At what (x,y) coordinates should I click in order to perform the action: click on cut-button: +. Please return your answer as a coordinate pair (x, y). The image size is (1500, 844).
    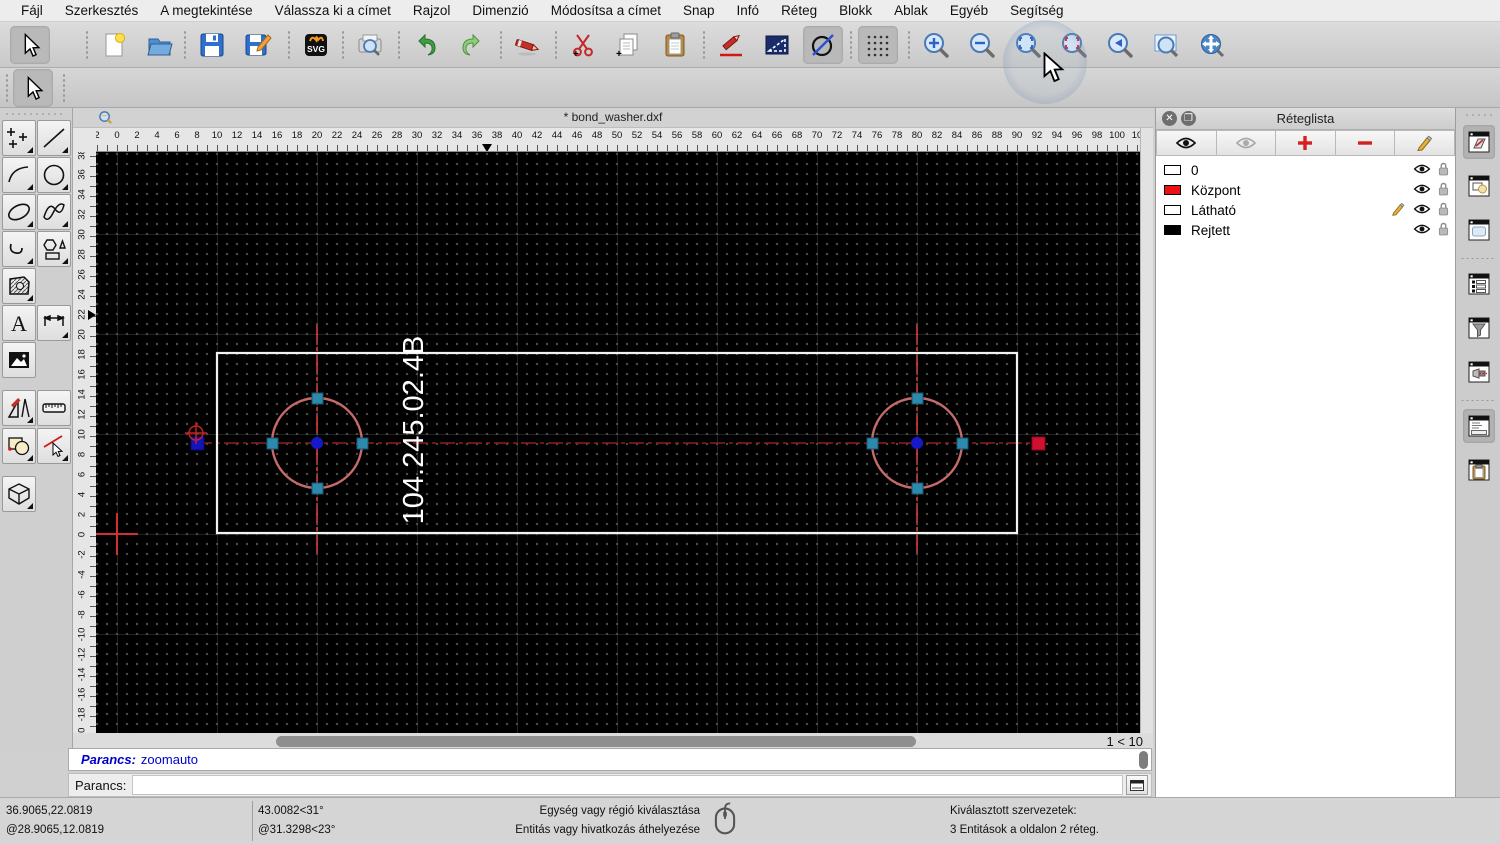
    Looking at the image, I should click on (583, 45).